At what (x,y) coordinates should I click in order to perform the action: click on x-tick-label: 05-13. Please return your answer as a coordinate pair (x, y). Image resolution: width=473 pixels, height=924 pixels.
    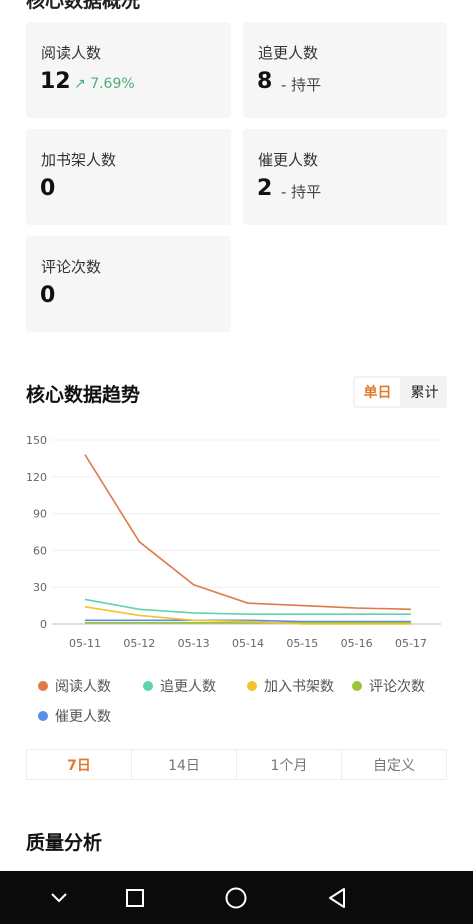
    Looking at the image, I should click on (194, 643).